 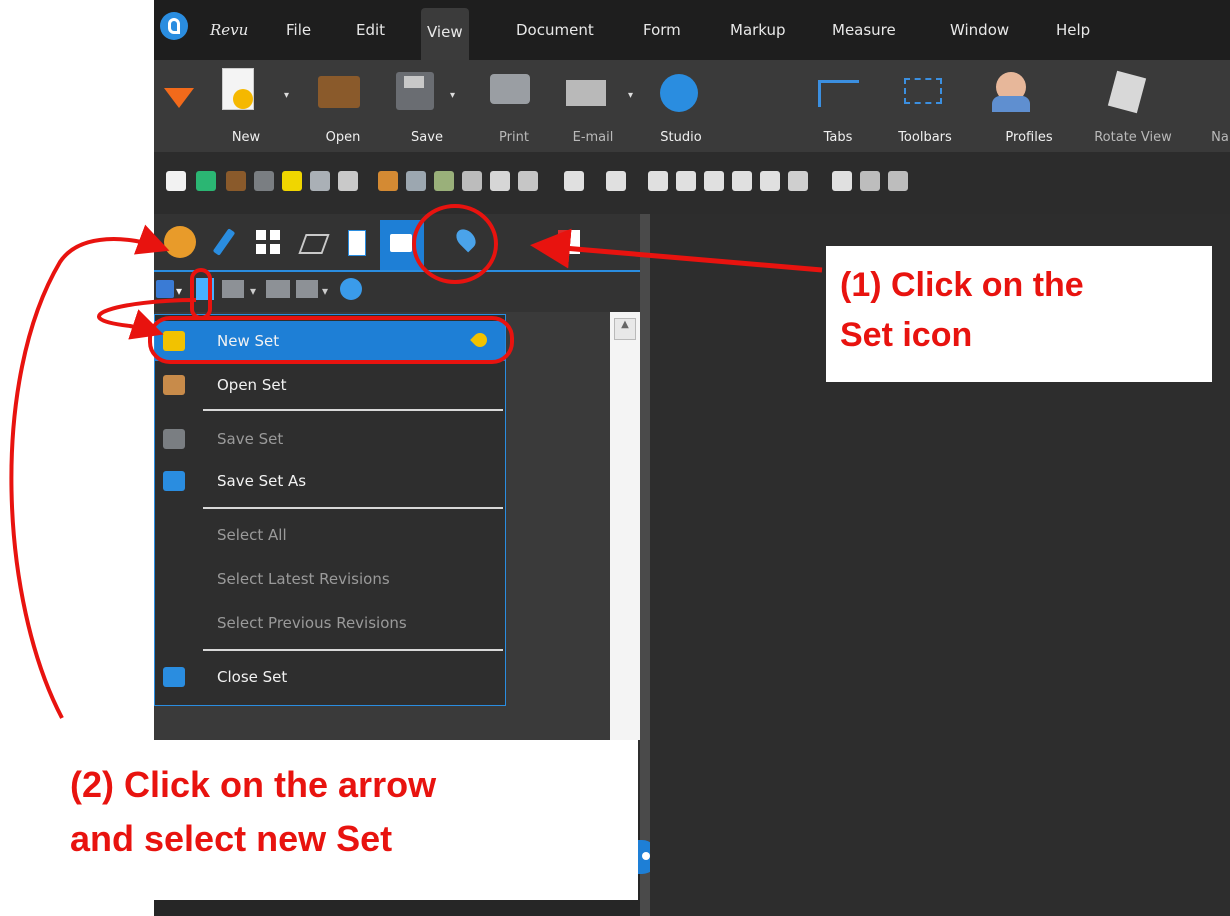 What do you see at coordinates (331, 340) in the screenshot?
I see `highlight-new-set` at bounding box center [331, 340].